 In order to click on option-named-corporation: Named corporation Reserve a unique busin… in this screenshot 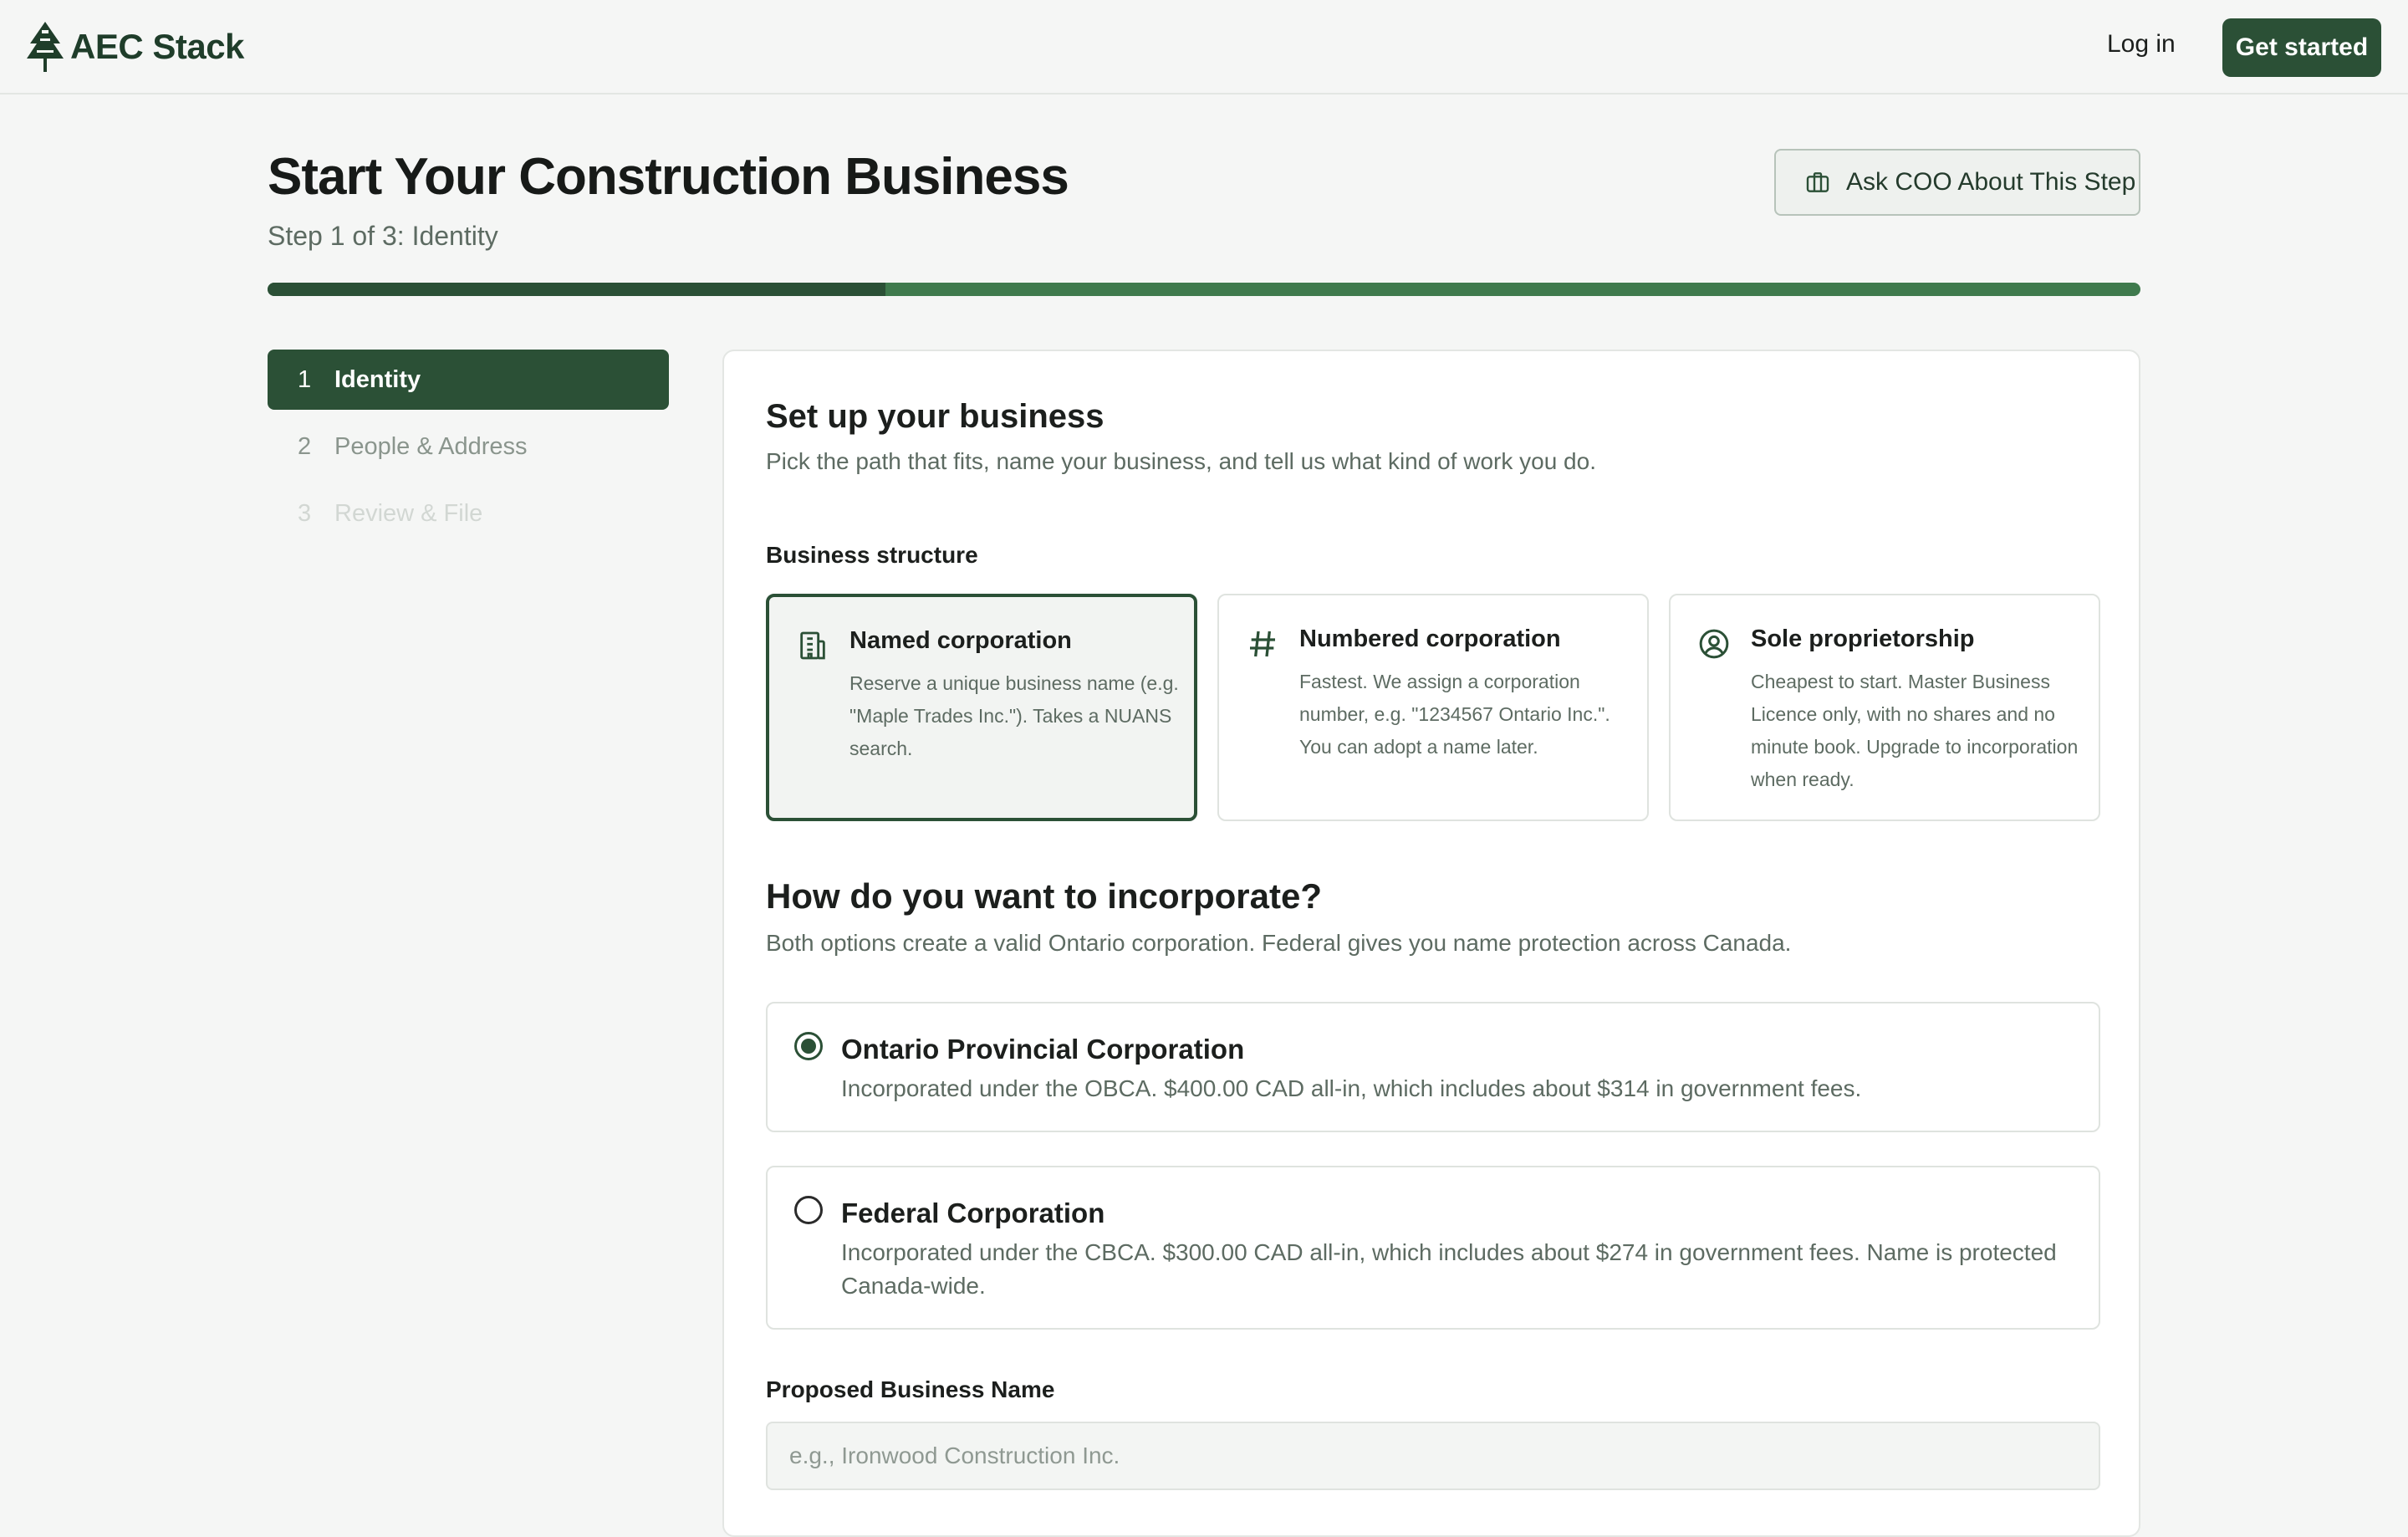, I will do `click(981, 707)`.